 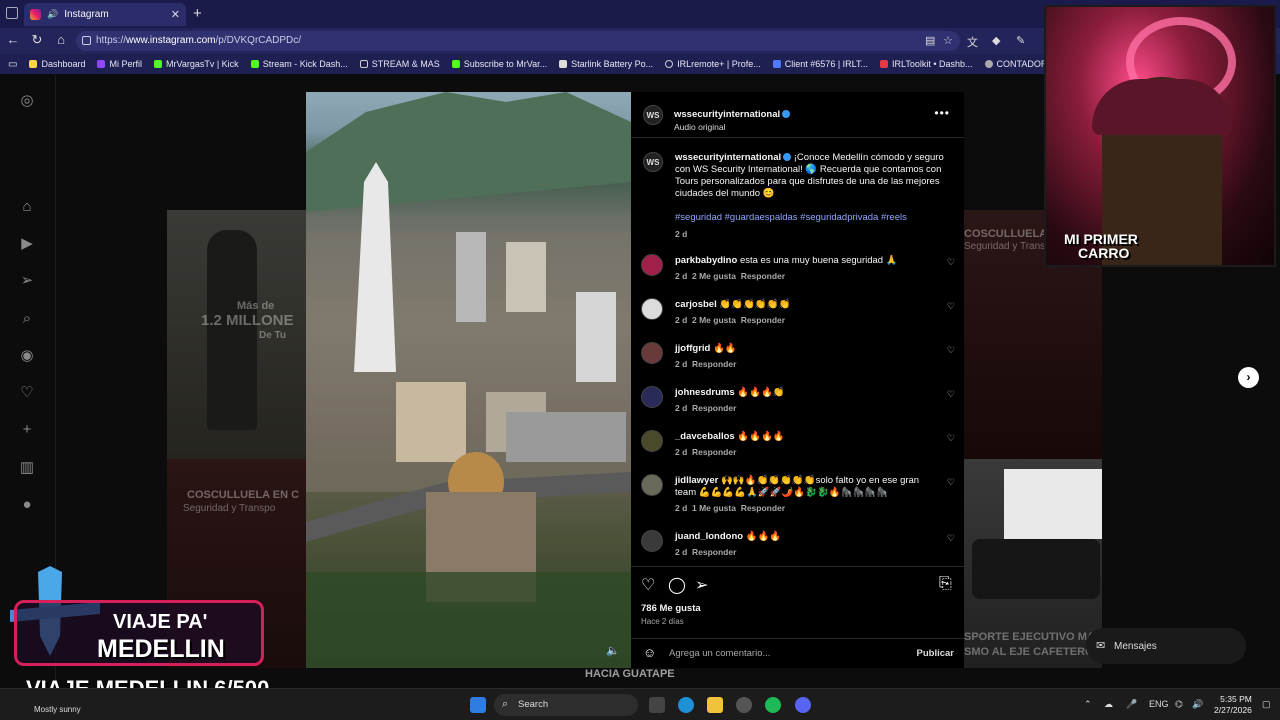 What do you see at coordinates (728, 157) in the screenshot?
I see `caption-author: wssecurityinternational` at bounding box center [728, 157].